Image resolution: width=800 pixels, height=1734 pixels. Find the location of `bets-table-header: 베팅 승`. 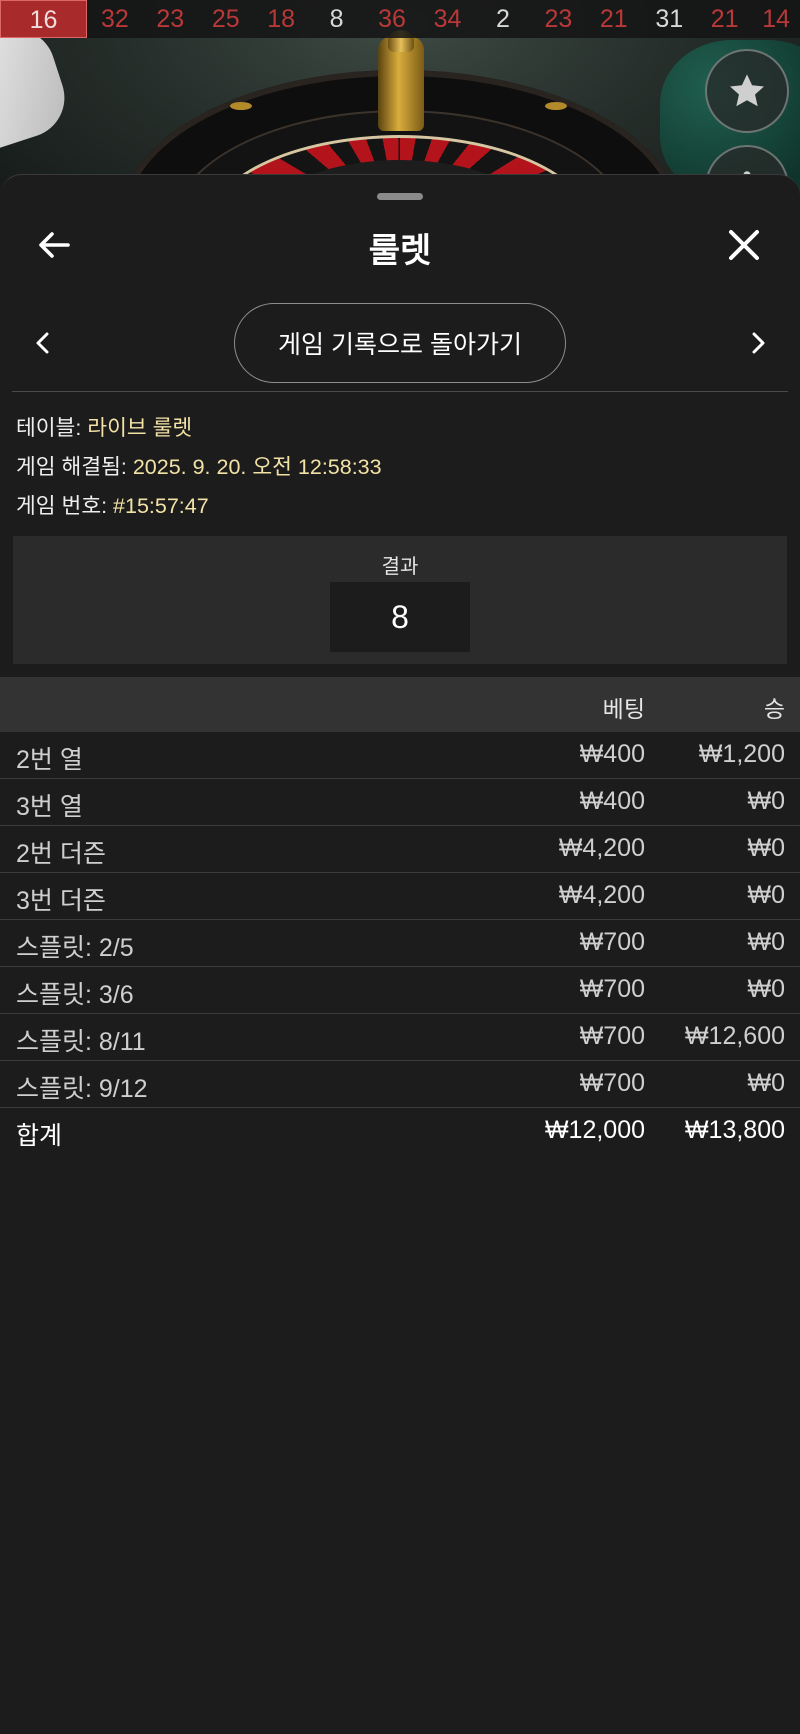

bets-table-header: 베팅 승 is located at coordinates (400, 704).